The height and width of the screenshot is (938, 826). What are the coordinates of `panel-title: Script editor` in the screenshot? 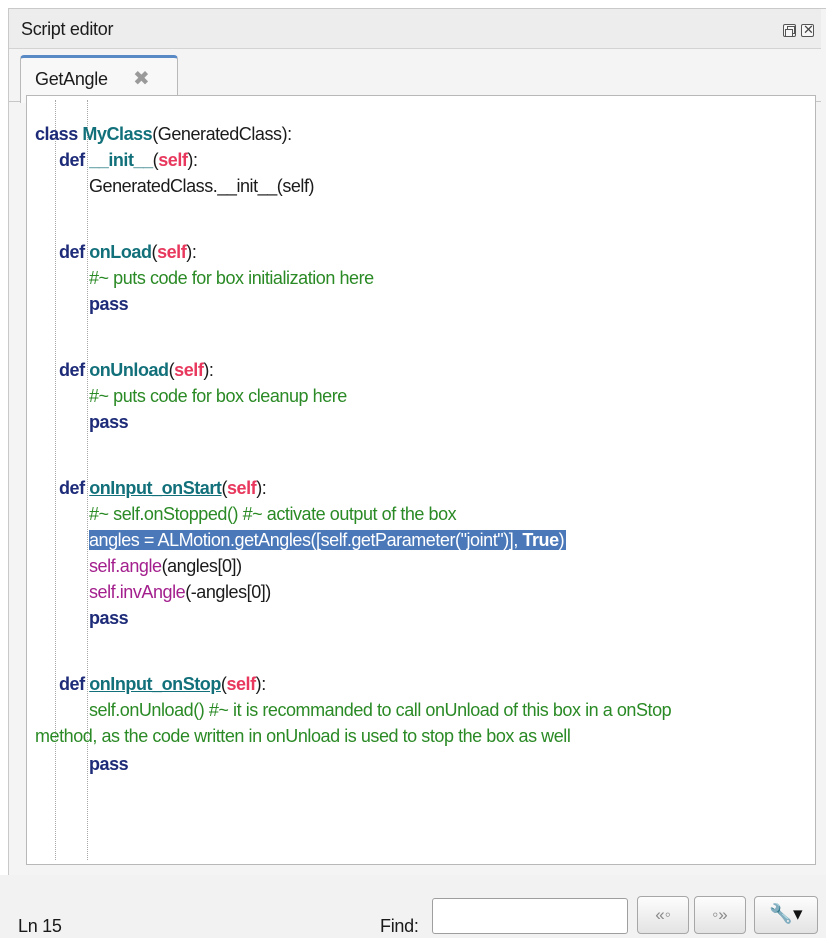 It's located at (67, 29).